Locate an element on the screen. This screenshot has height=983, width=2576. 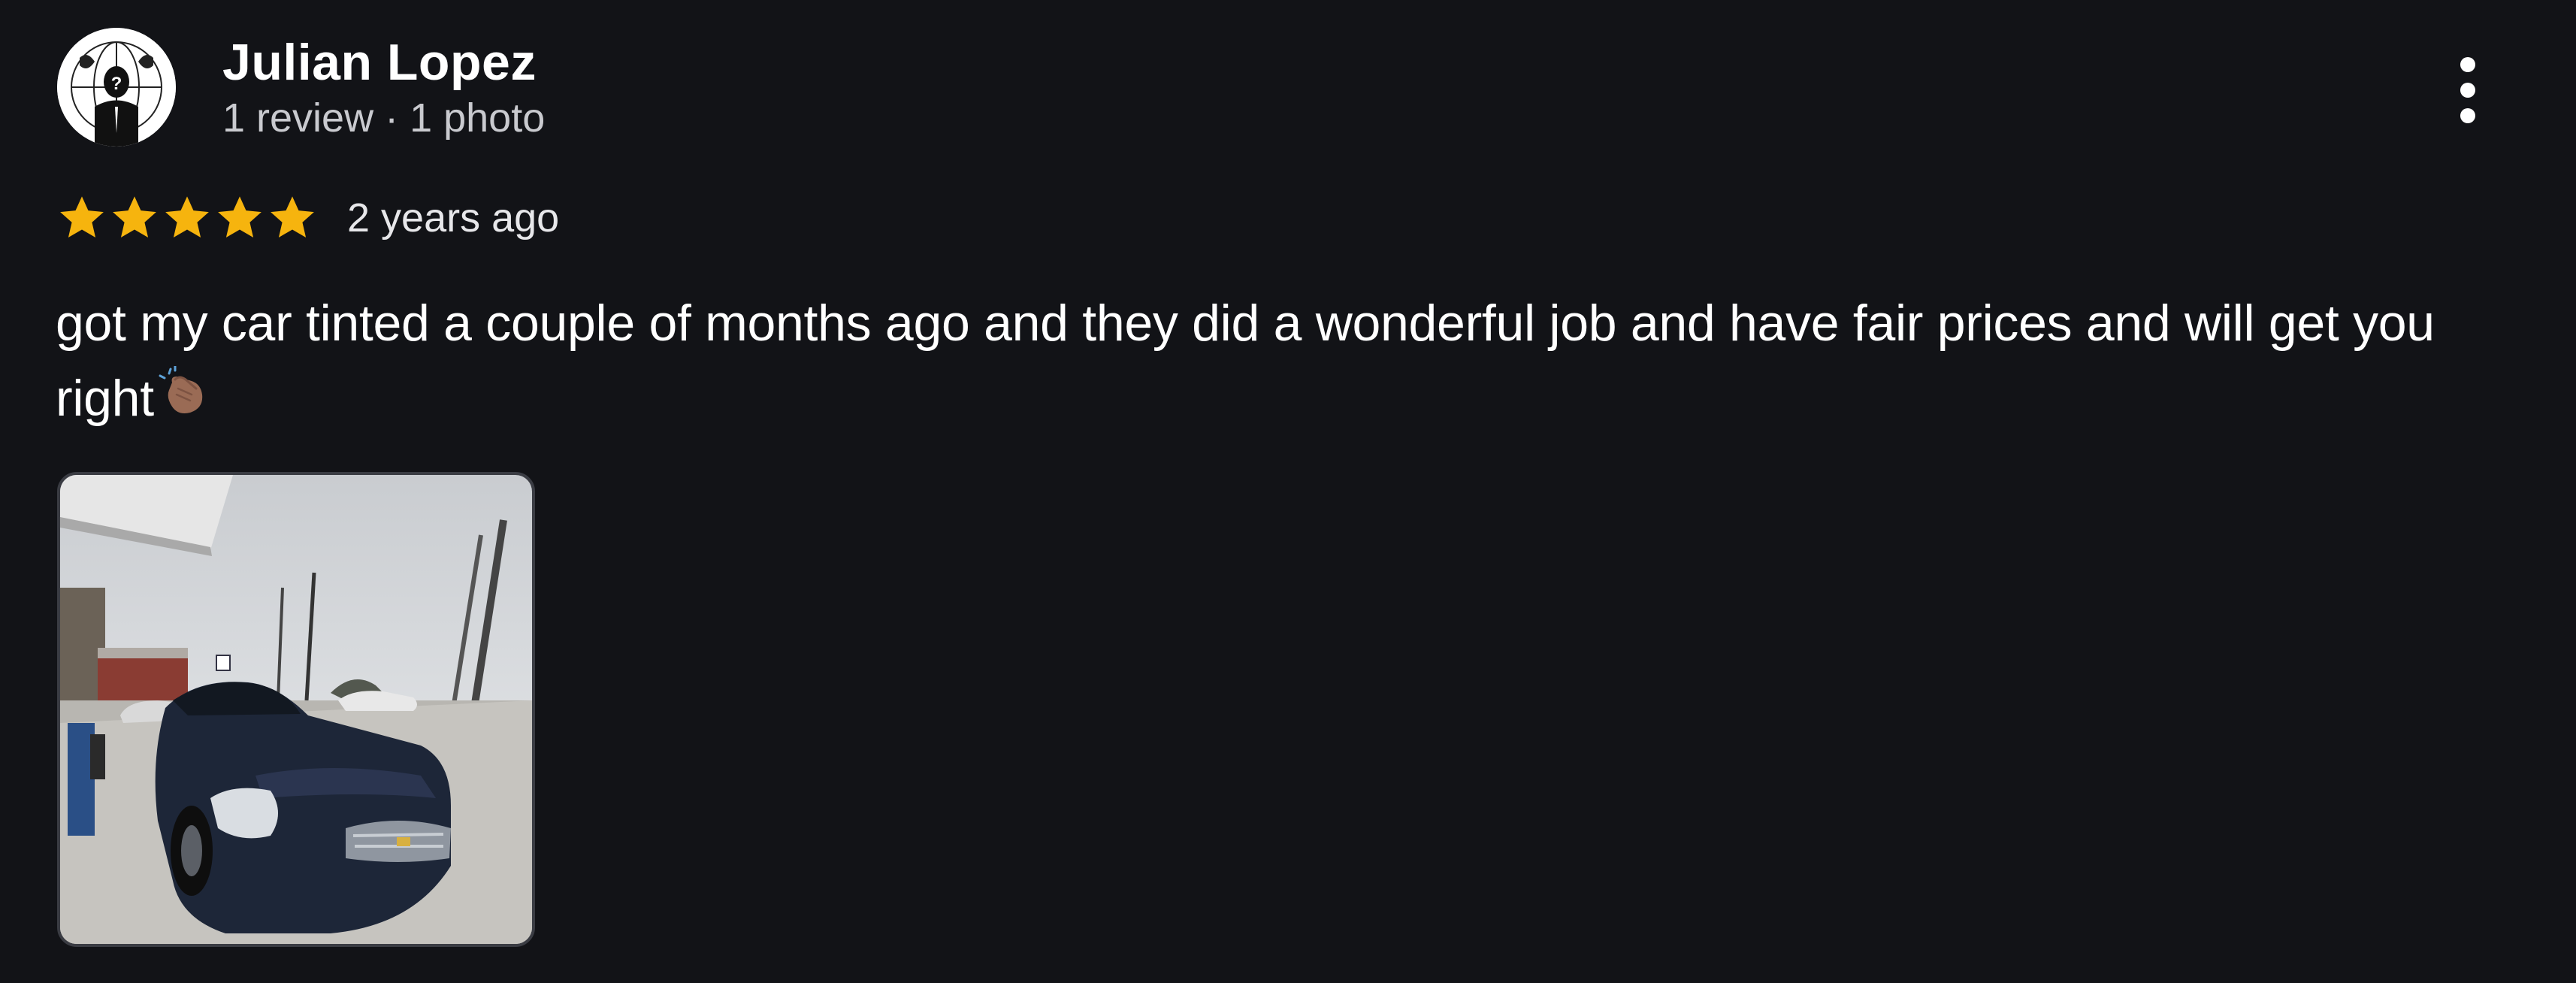
author-avatar: ? is located at coordinates (117, 87).